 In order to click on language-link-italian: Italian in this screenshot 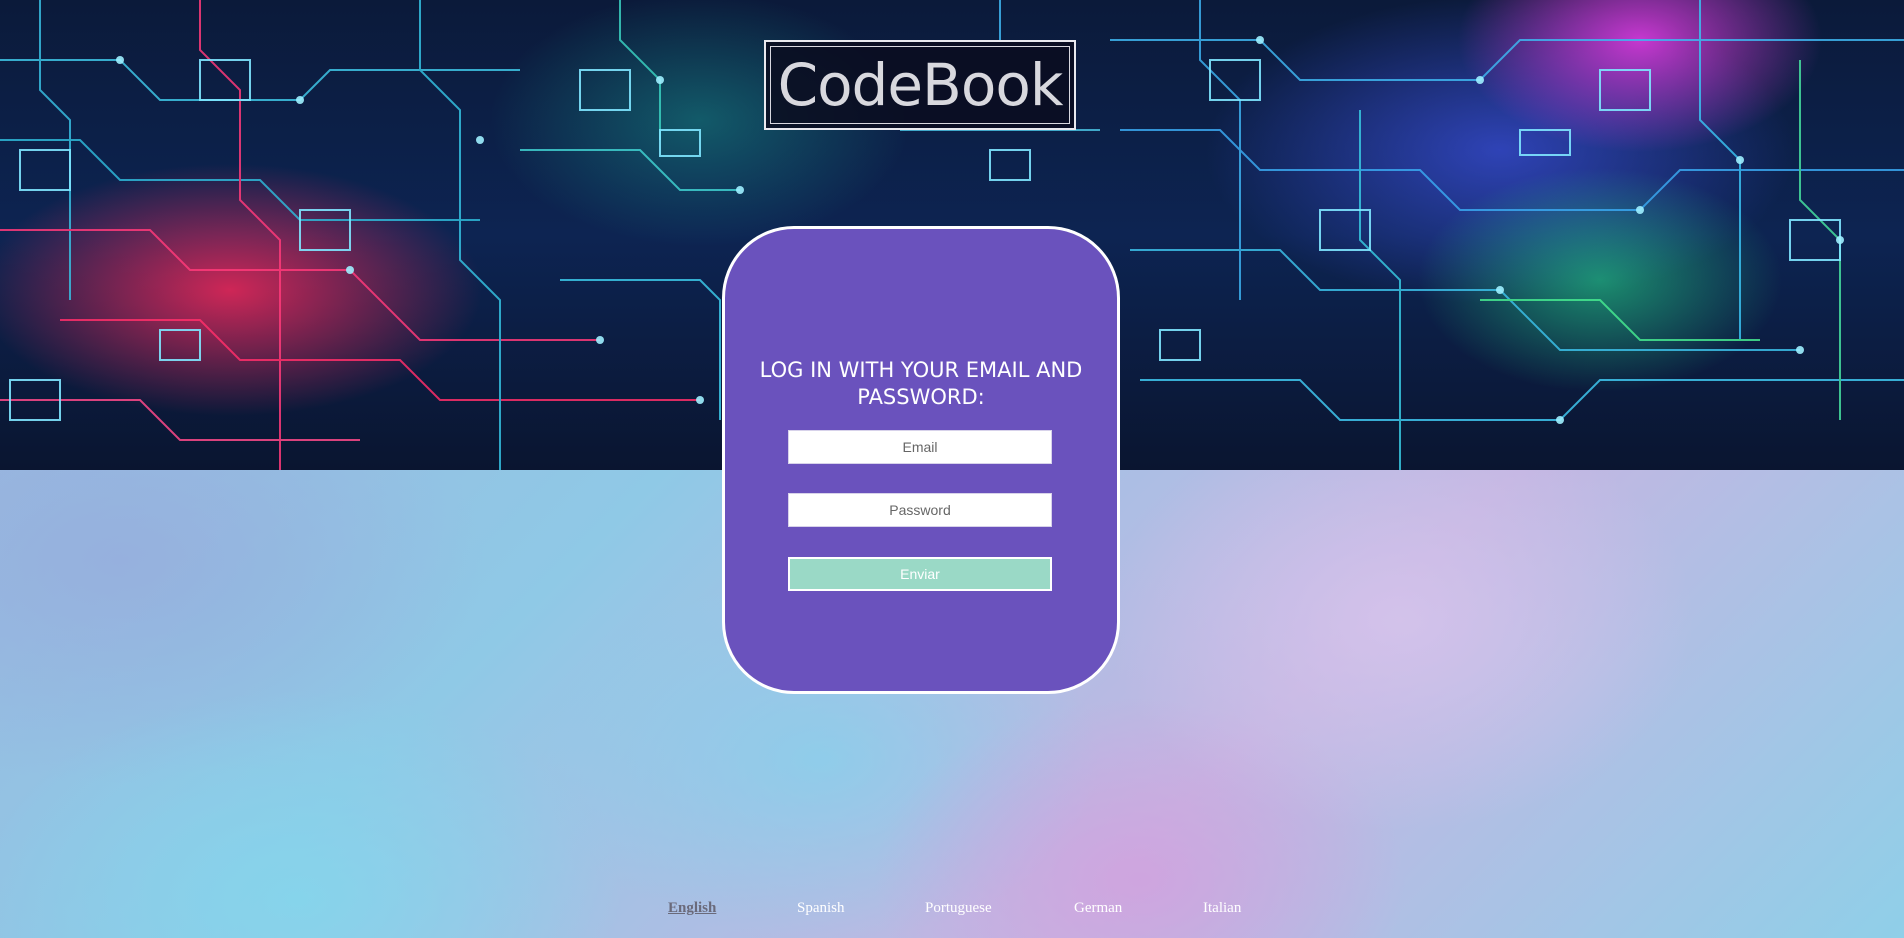, I will do `click(1222, 908)`.